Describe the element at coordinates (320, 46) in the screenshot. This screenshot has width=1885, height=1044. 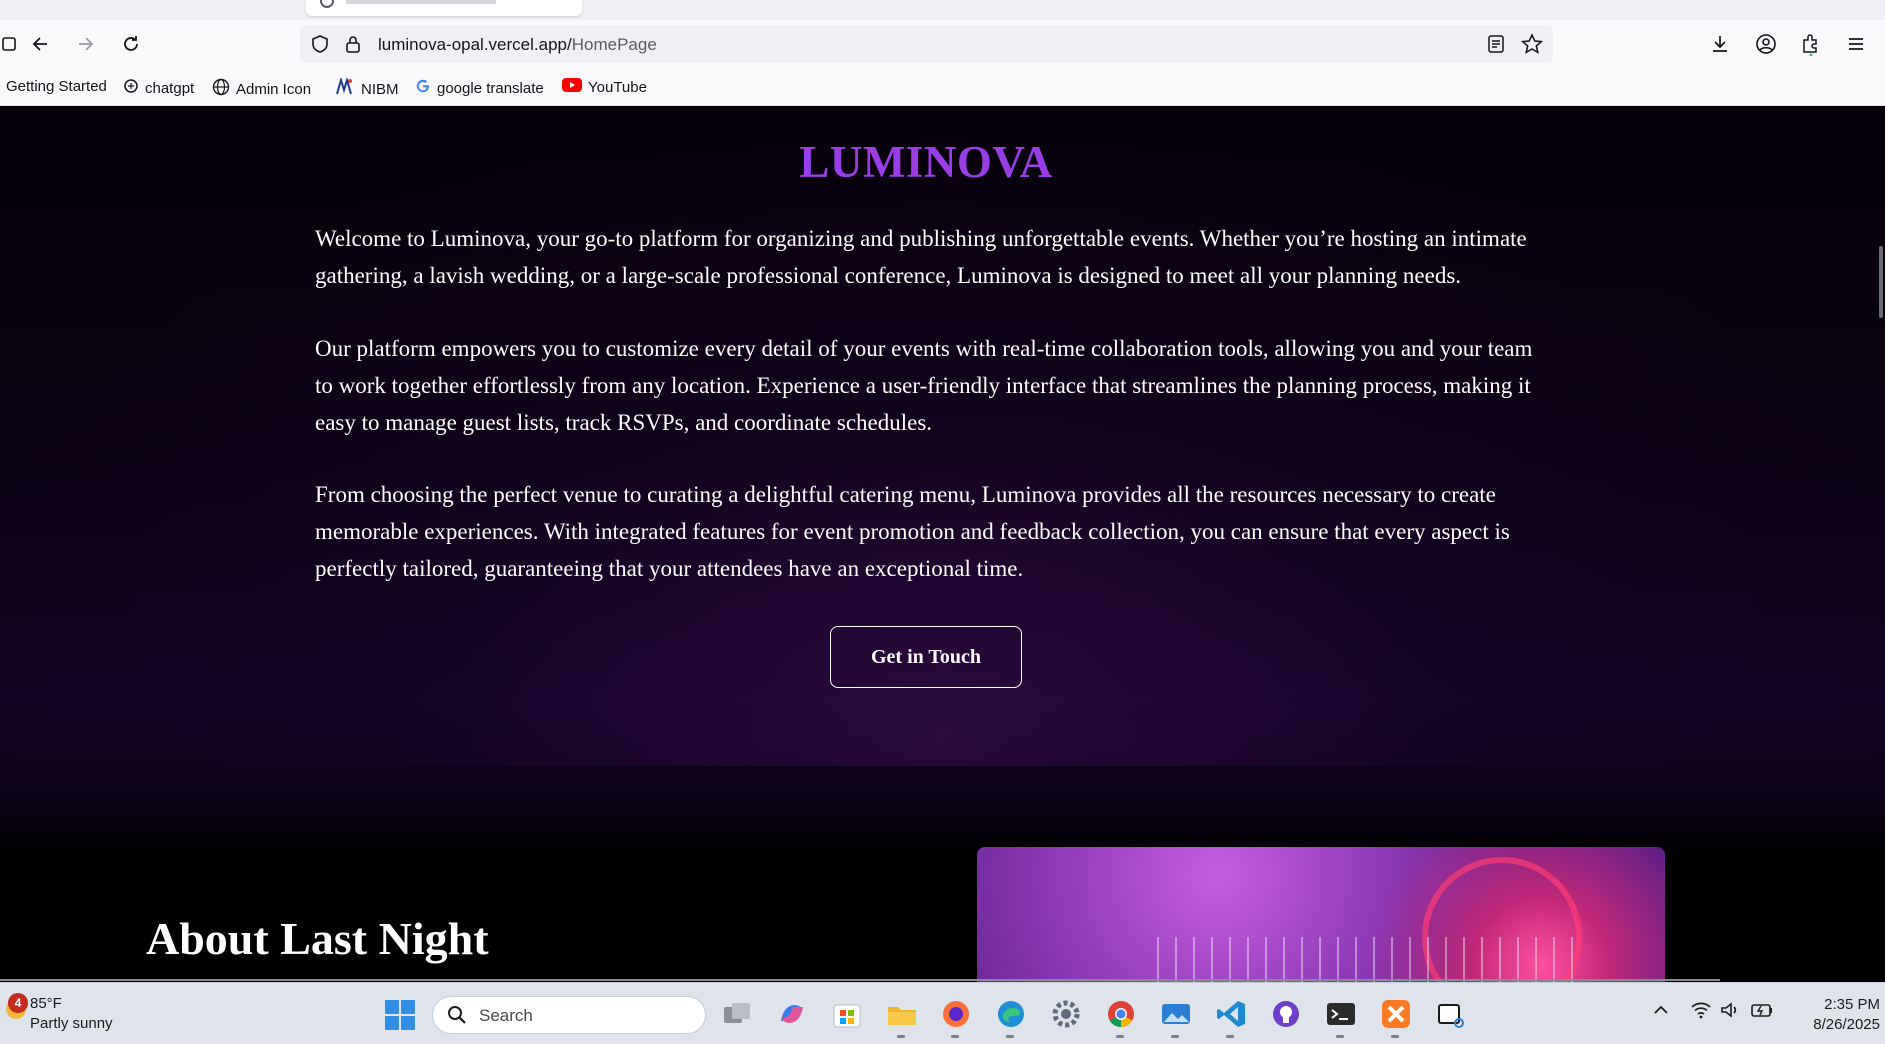
I see `tracking-protection-shield-icon` at that location.